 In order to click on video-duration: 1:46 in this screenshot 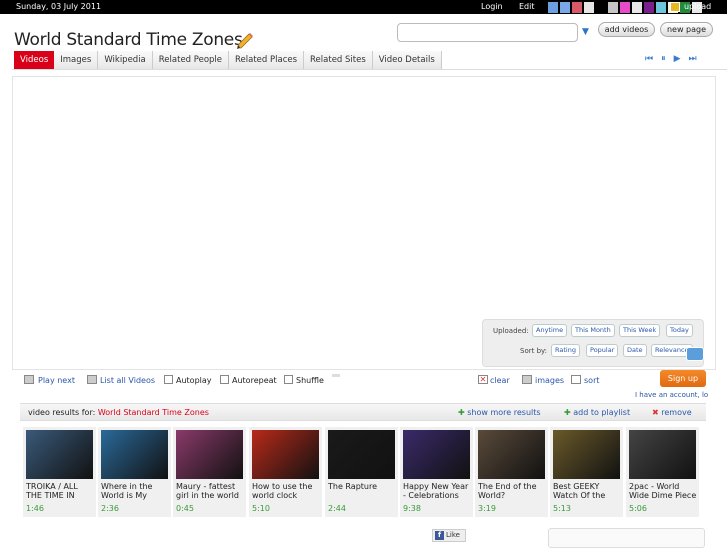, I will do `click(35, 508)`.